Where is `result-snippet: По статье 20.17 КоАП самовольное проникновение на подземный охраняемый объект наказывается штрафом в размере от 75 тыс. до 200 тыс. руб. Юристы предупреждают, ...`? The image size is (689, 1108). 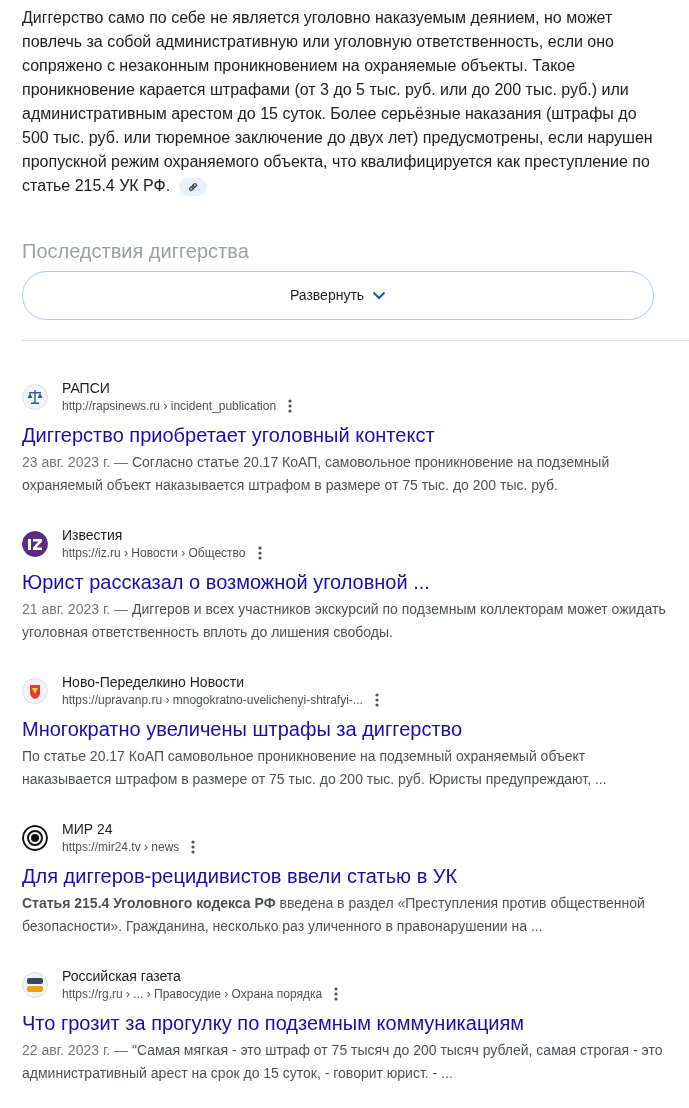
result-snippet: По статье 20.17 КоАП самовольное проникновение на подземный охраняемый объект наказывается штрафом в размере от 75 тыс. до 200 тыс. руб. Юристы предупреждают, ... is located at coordinates (315, 768).